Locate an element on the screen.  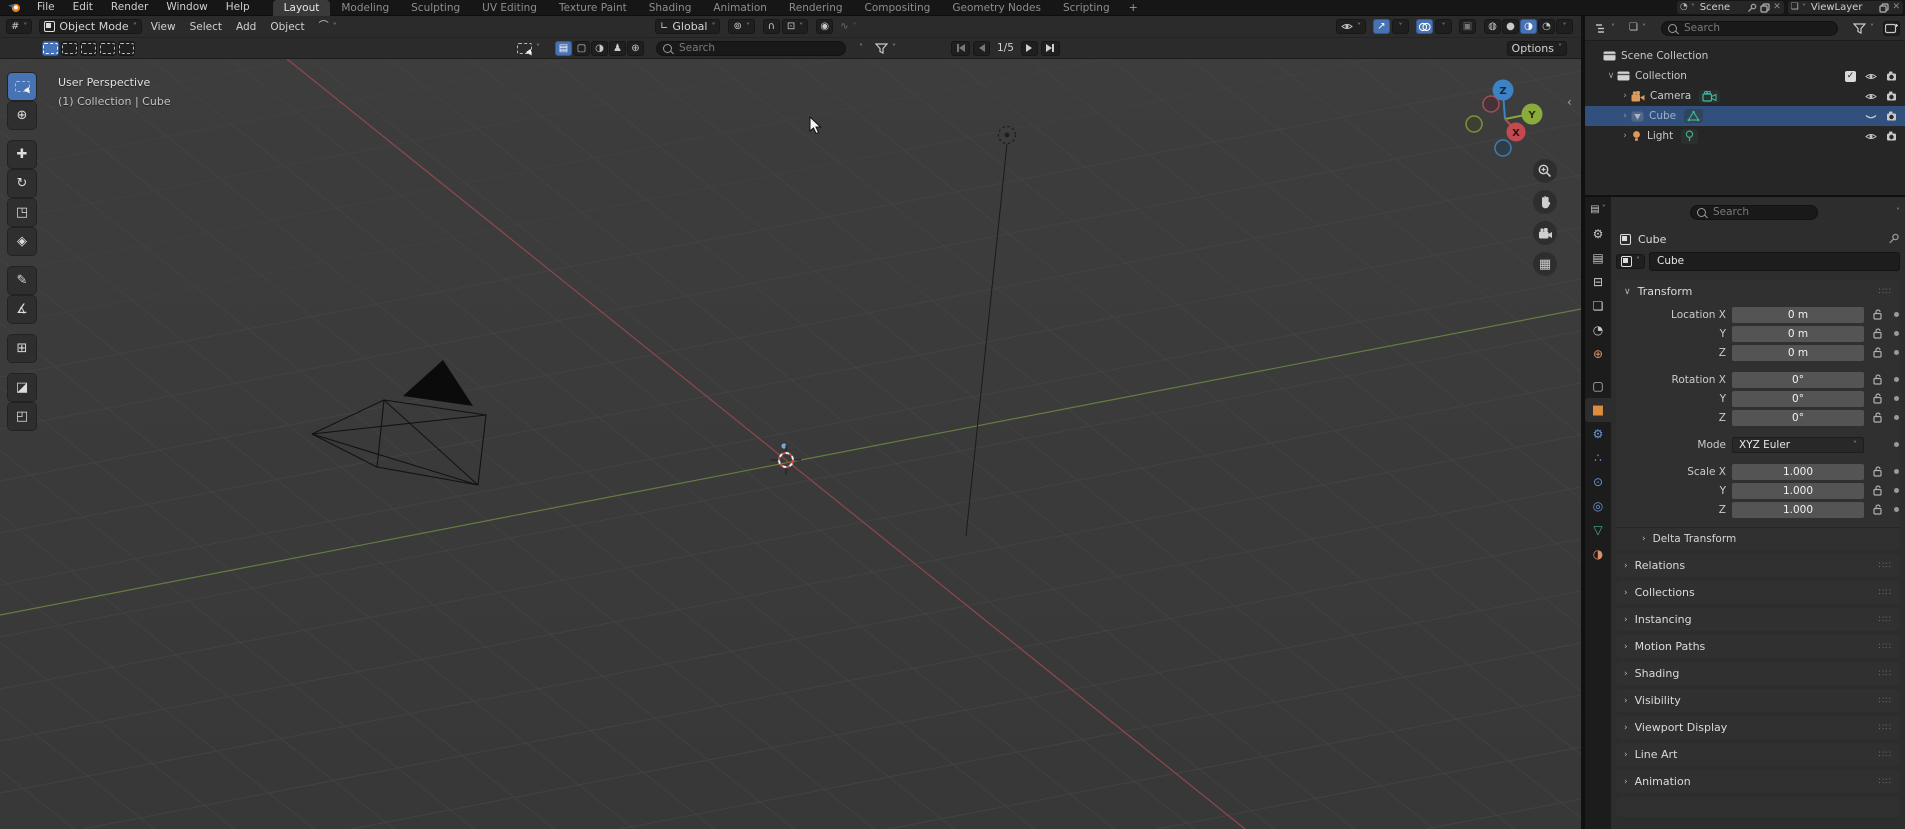
properties-tab-view-layer: ❏ is located at coordinates (1598, 306).